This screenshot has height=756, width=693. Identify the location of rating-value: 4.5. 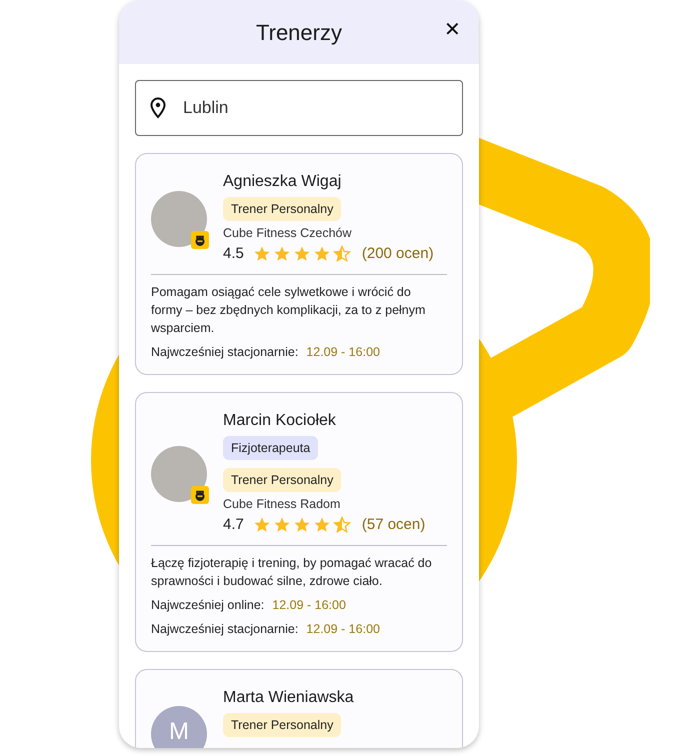
(233, 254).